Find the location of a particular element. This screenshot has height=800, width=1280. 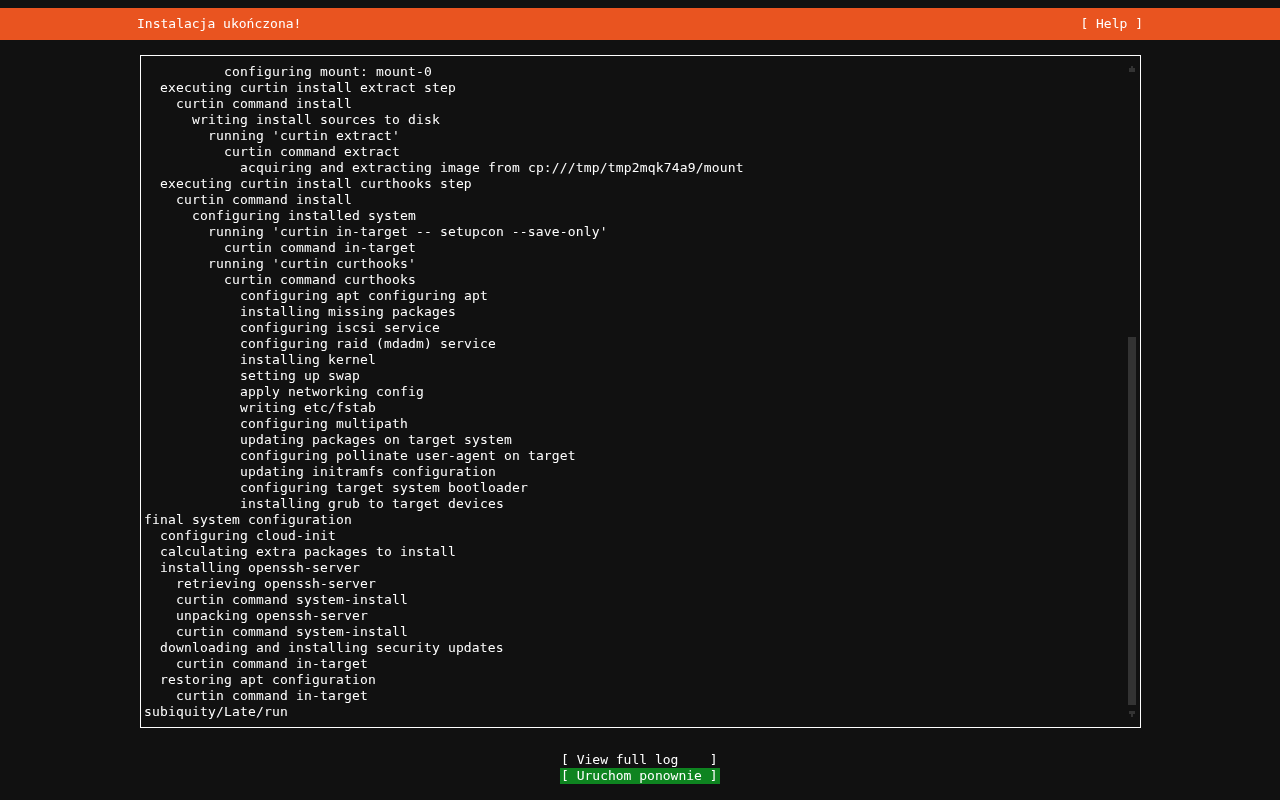

help-button: [ Help ] is located at coordinates (1111, 24).